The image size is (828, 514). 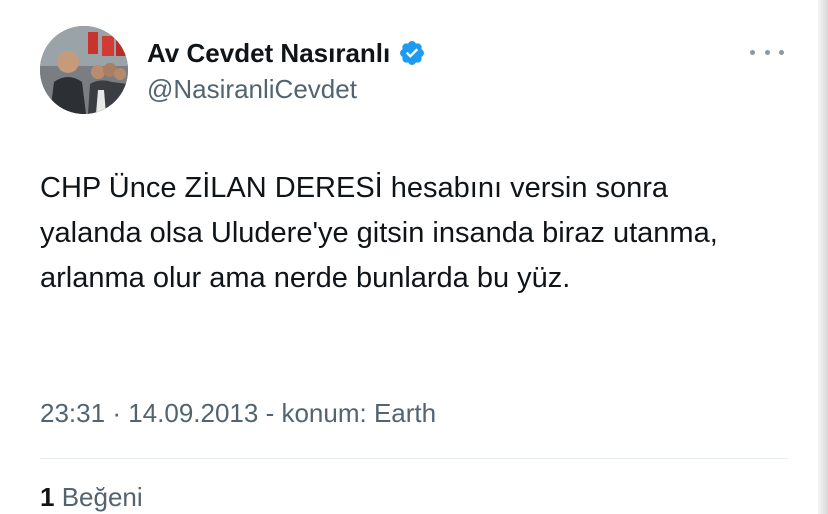 I want to click on avatar-photo, so click(x=84, y=70).